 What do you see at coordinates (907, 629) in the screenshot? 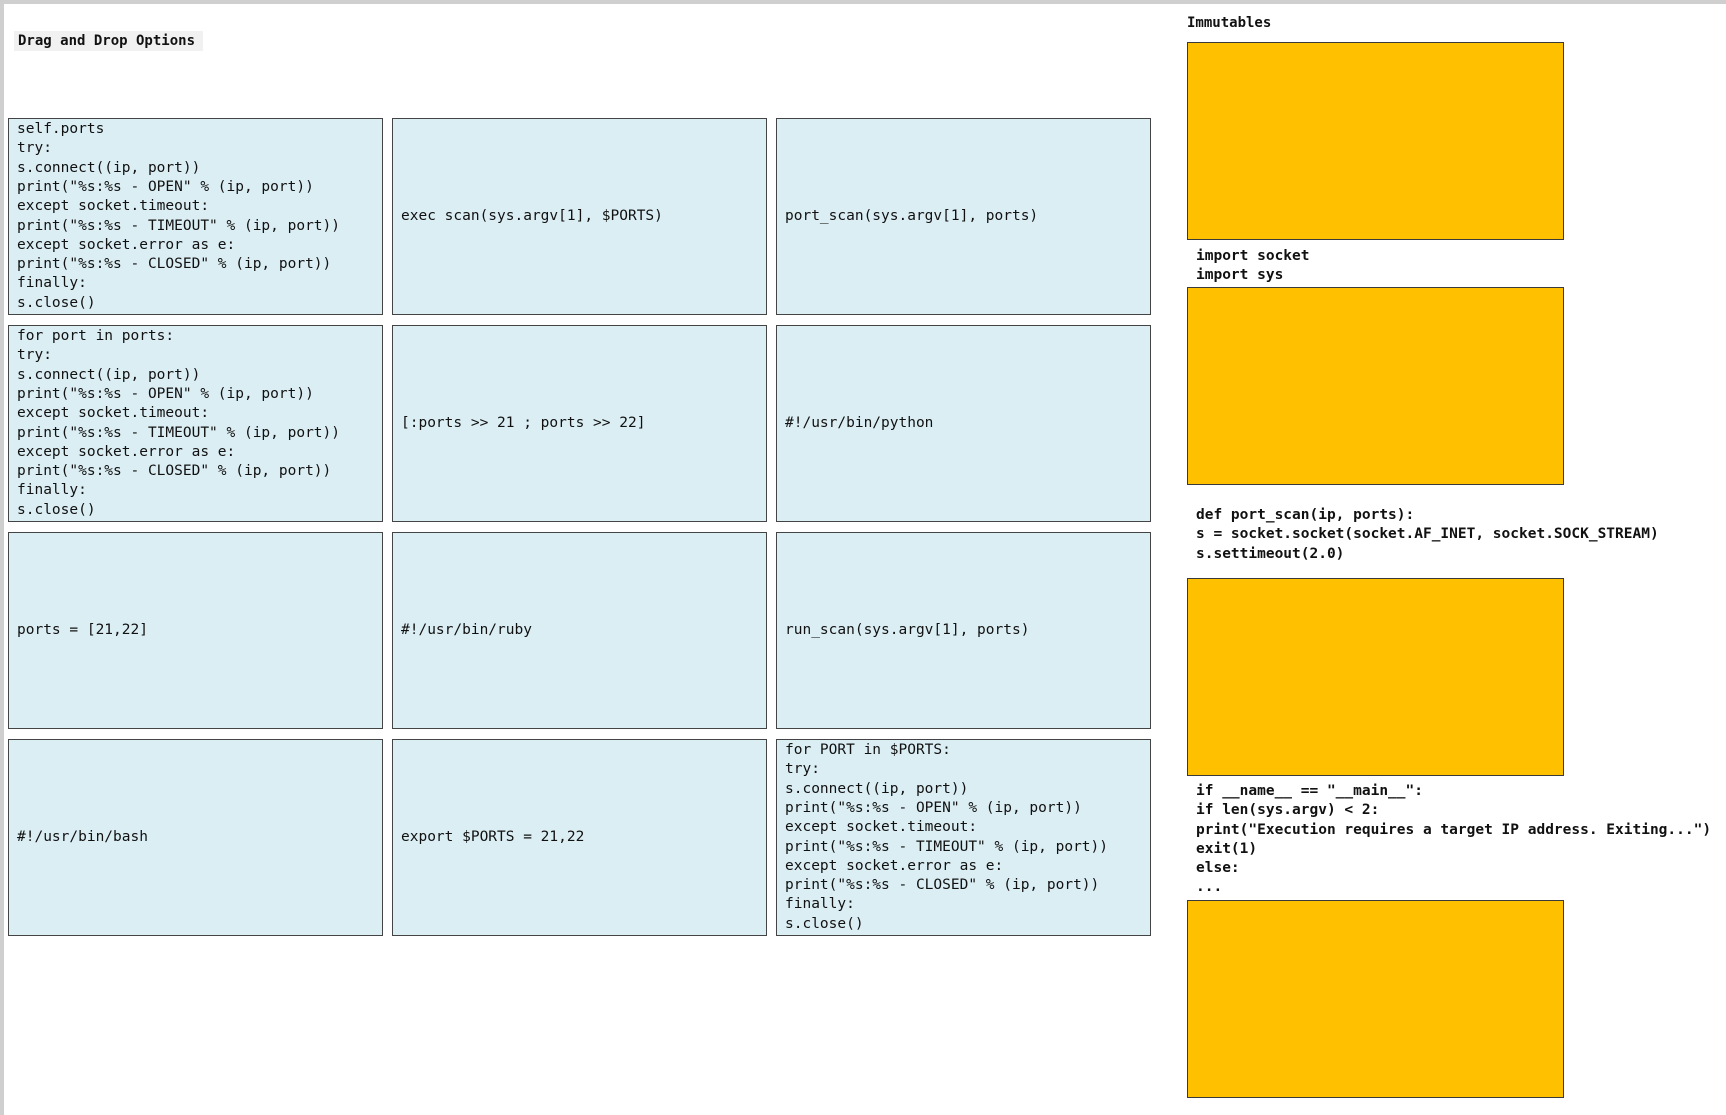
I see `code-line: run_scan(sys.argv[1], ports)` at bounding box center [907, 629].